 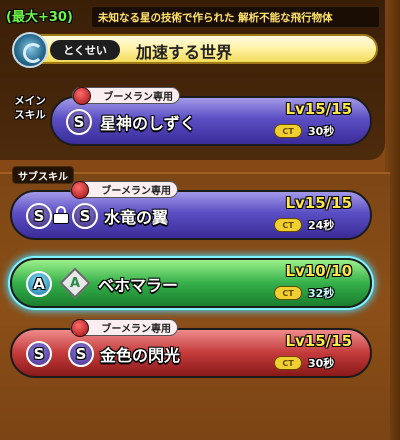 What do you see at coordinates (148, 123) in the screenshot?
I see `skill-name: 星神のしずく` at bounding box center [148, 123].